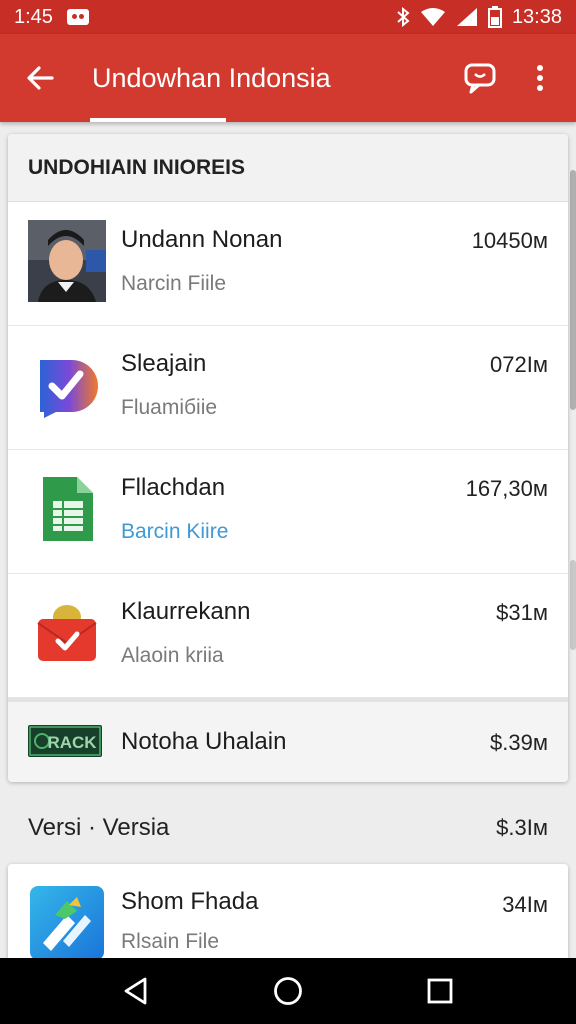  What do you see at coordinates (67, 923) in the screenshot?
I see `app-logo-icon` at bounding box center [67, 923].